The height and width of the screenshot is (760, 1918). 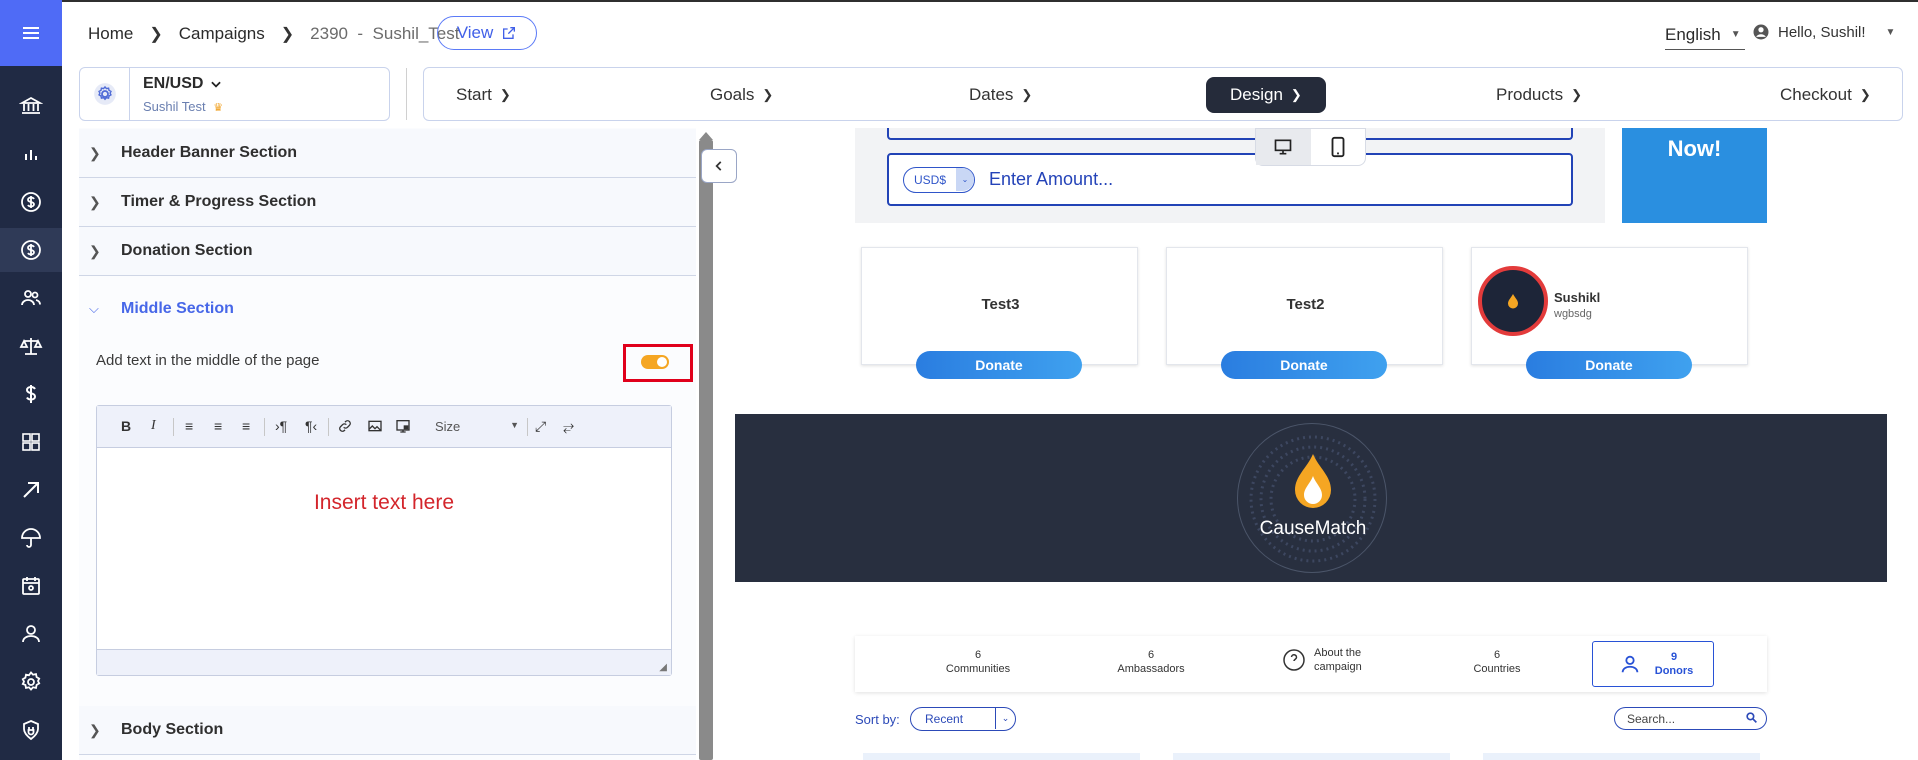 What do you see at coordinates (189, 426) in the screenshot?
I see `align-left-icon: ≡` at bounding box center [189, 426].